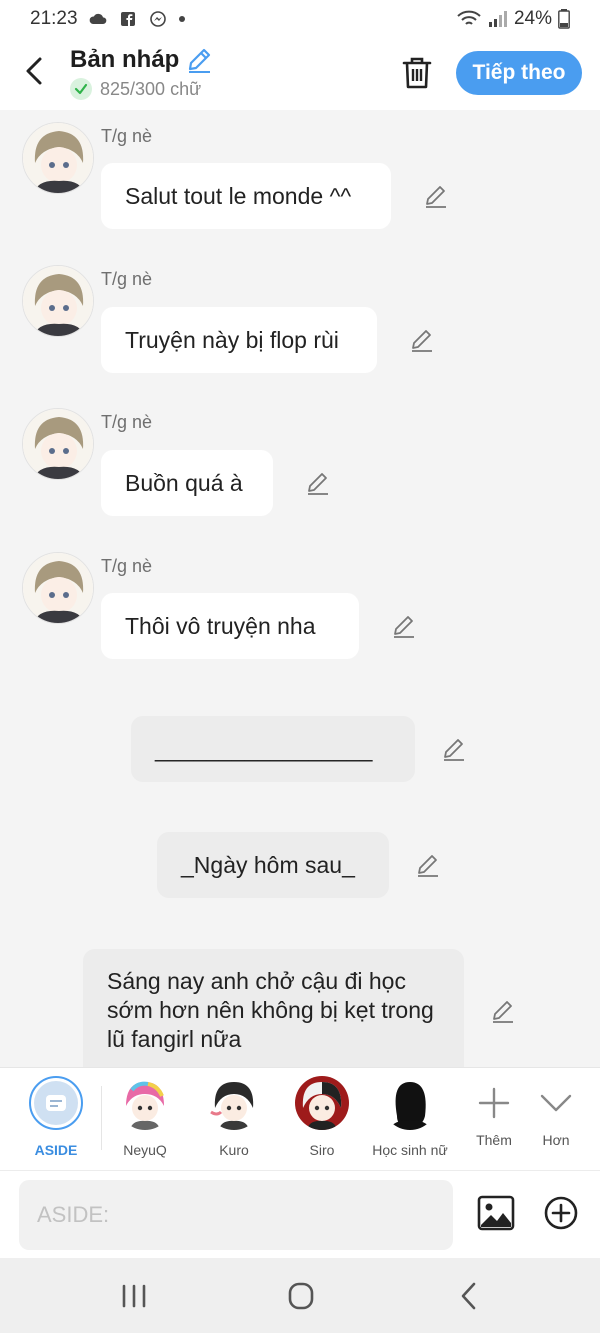 The width and height of the screenshot is (600, 1333). What do you see at coordinates (300, 19) in the screenshot?
I see `status-bar: 21:23 24%` at bounding box center [300, 19].